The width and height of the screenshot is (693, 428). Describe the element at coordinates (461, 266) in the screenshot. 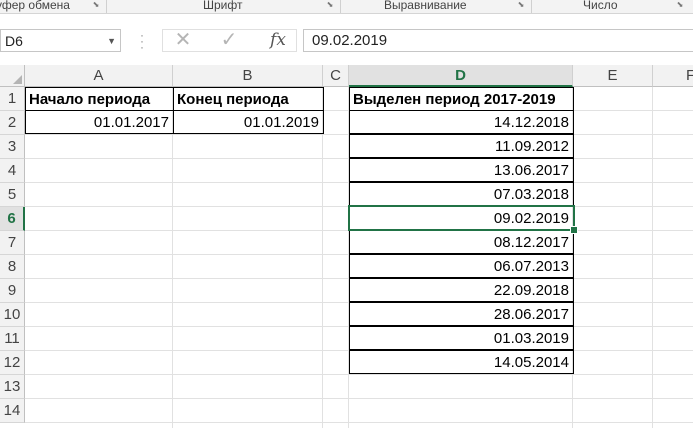

I see `cell-d8: 06.07.2013` at that location.